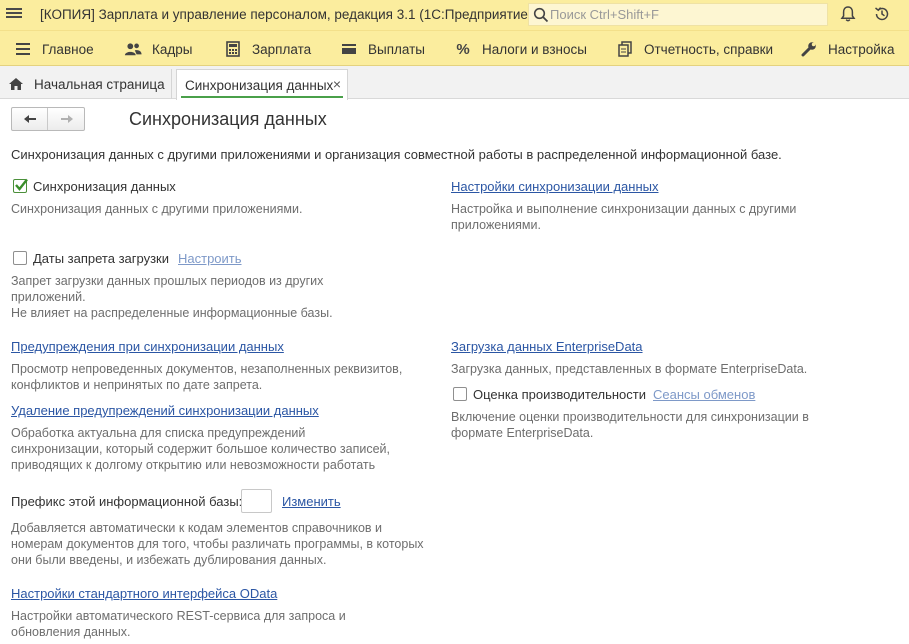 The height and width of the screenshot is (644, 909). I want to click on description-line: обновления данных., so click(71, 632).